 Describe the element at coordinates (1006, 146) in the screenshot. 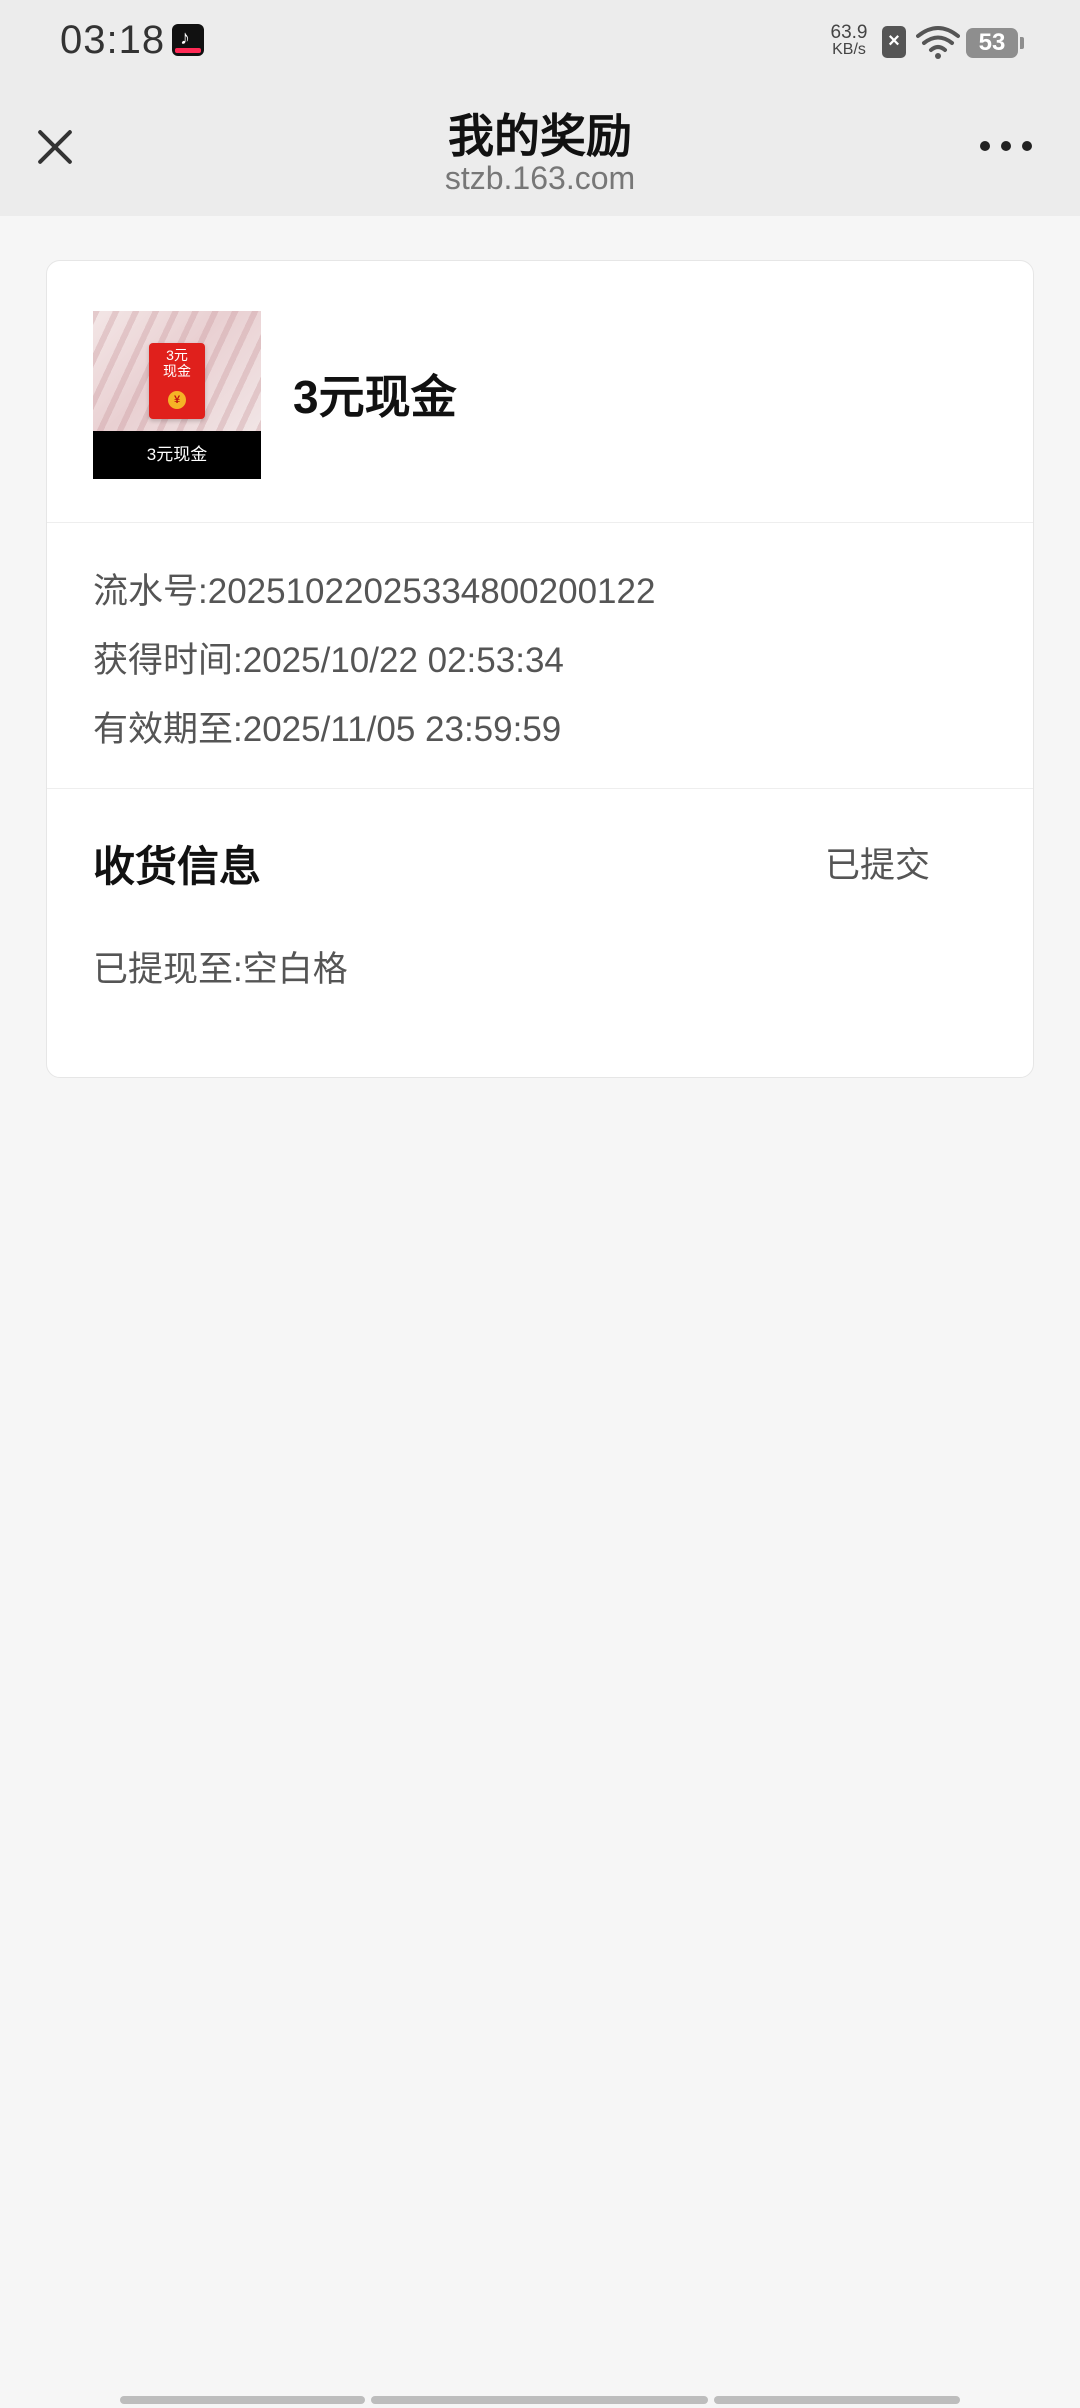

I see `more-options-icon` at that location.